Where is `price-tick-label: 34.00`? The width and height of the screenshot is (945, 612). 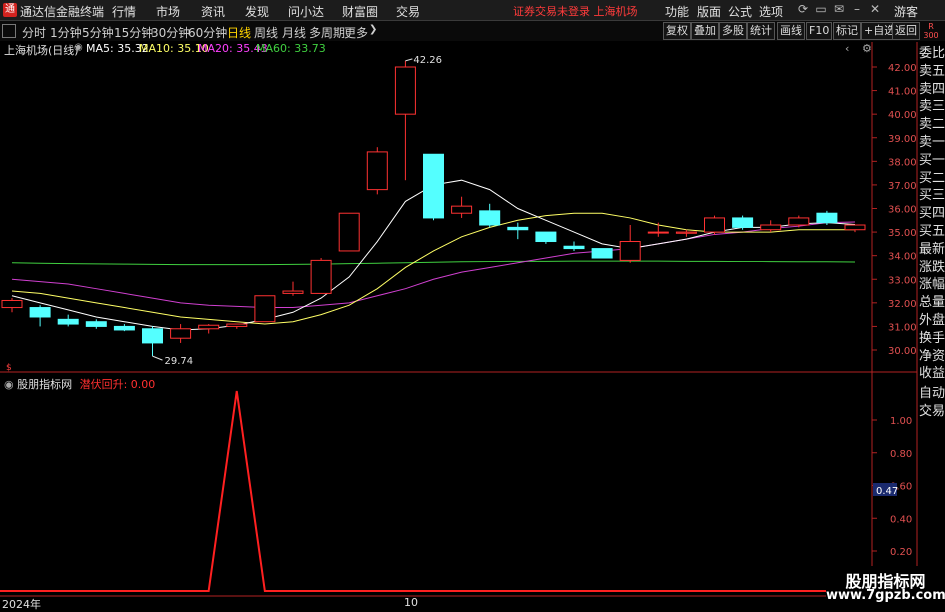 price-tick-label: 34.00 is located at coordinates (902, 257).